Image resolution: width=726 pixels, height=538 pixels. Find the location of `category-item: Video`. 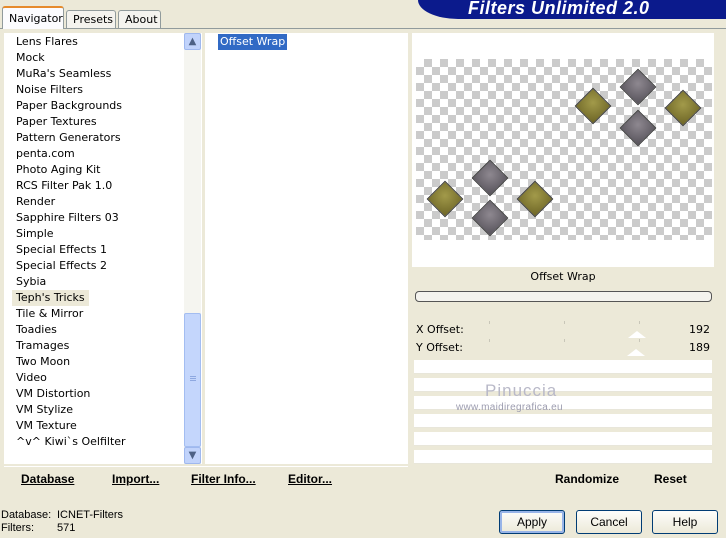

category-item: Video is located at coordinates (31, 378).